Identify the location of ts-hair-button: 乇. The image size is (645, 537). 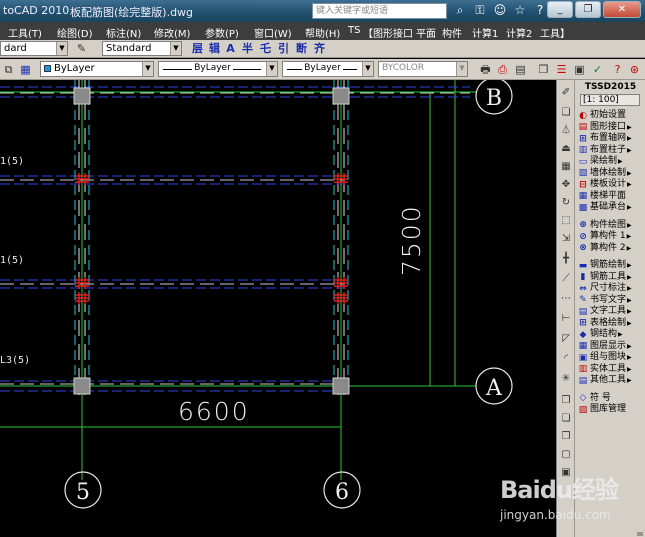
(265, 48).